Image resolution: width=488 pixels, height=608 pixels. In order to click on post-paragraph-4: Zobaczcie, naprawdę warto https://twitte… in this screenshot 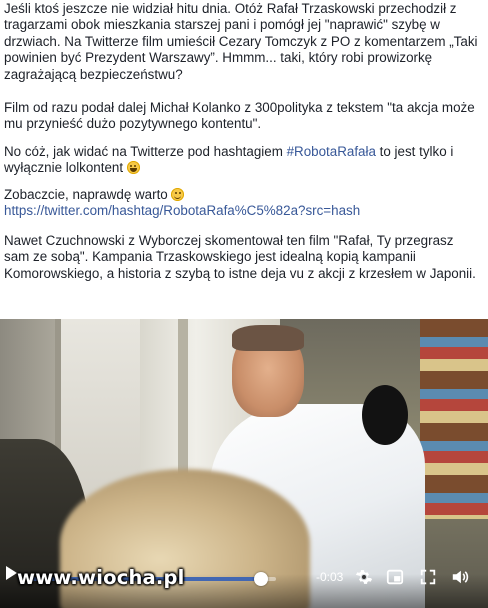, I will do `click(242, 203)`.